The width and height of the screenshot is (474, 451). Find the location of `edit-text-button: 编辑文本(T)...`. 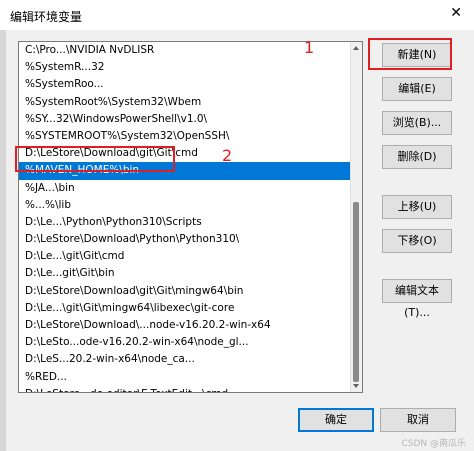

edit-text-button: 编辑文本(T)... is located at coordinates (417, 299).